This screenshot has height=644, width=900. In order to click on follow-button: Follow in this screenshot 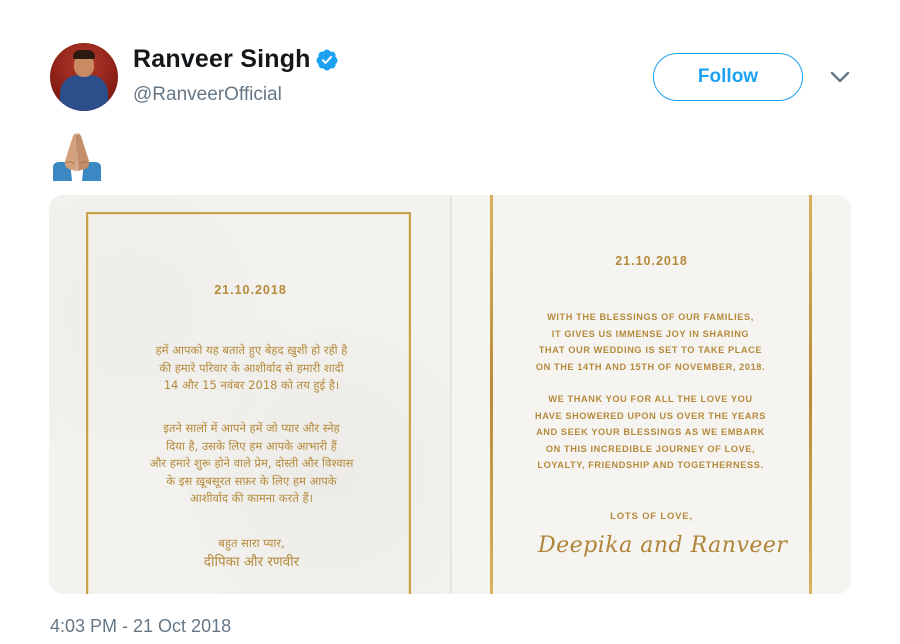, I will do `click(728, 77)`.